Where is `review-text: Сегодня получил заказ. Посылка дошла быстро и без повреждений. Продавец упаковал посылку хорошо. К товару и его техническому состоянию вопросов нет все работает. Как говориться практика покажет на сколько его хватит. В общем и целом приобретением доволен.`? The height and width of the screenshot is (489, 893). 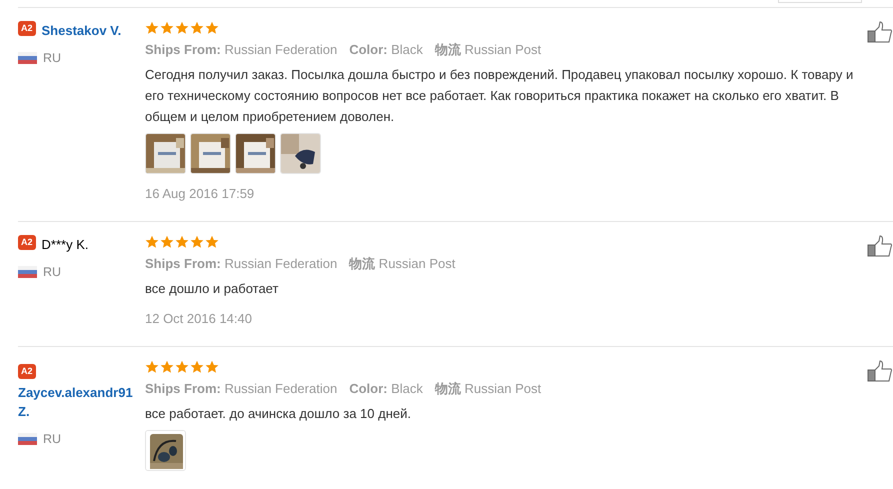 review-text: Сегодня получил заказ. Посылка дошла быстро и без повреждений. Продавец упаковал посылку хорошо. К товару и его техническому состоянию вопросов нет все работает. Как говориться практика покажет на сколько его хватит. В общем и целом приобретением доволен. is located at coordinates (499, 96).